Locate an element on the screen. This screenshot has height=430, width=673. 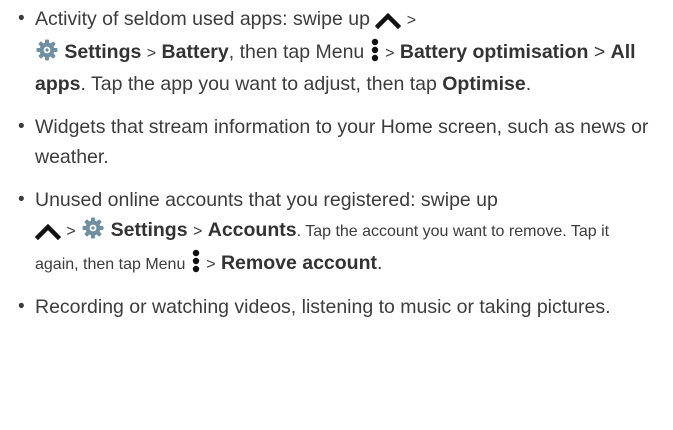
remove-account-label: Remove account is located at coordinates (299, 262).